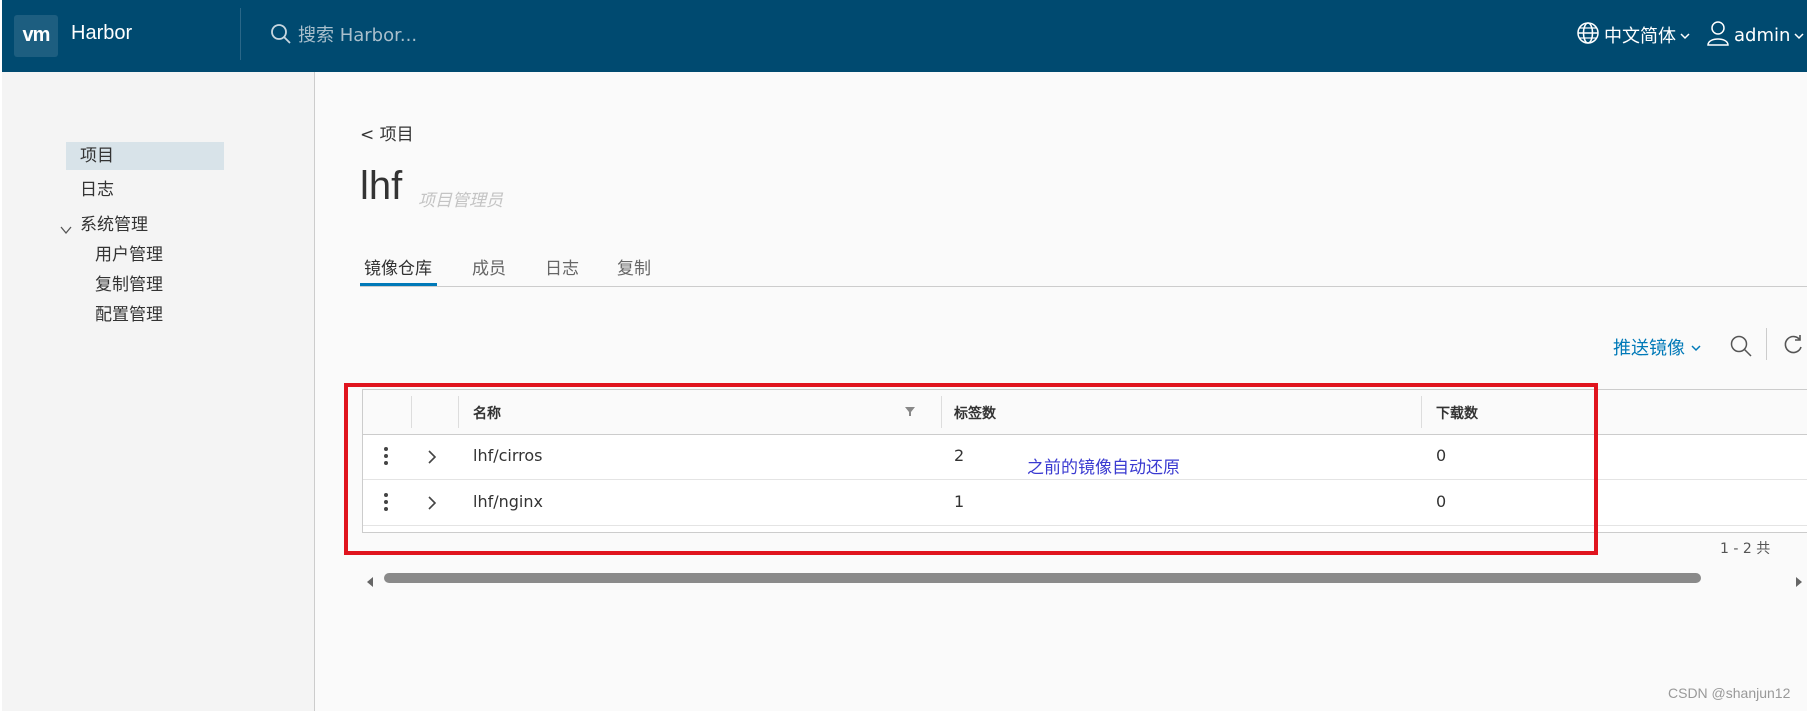  Describe the element at coordinates (145, 156) in the screenshot. I see `sidebar-item-projects: 项目` at that location.